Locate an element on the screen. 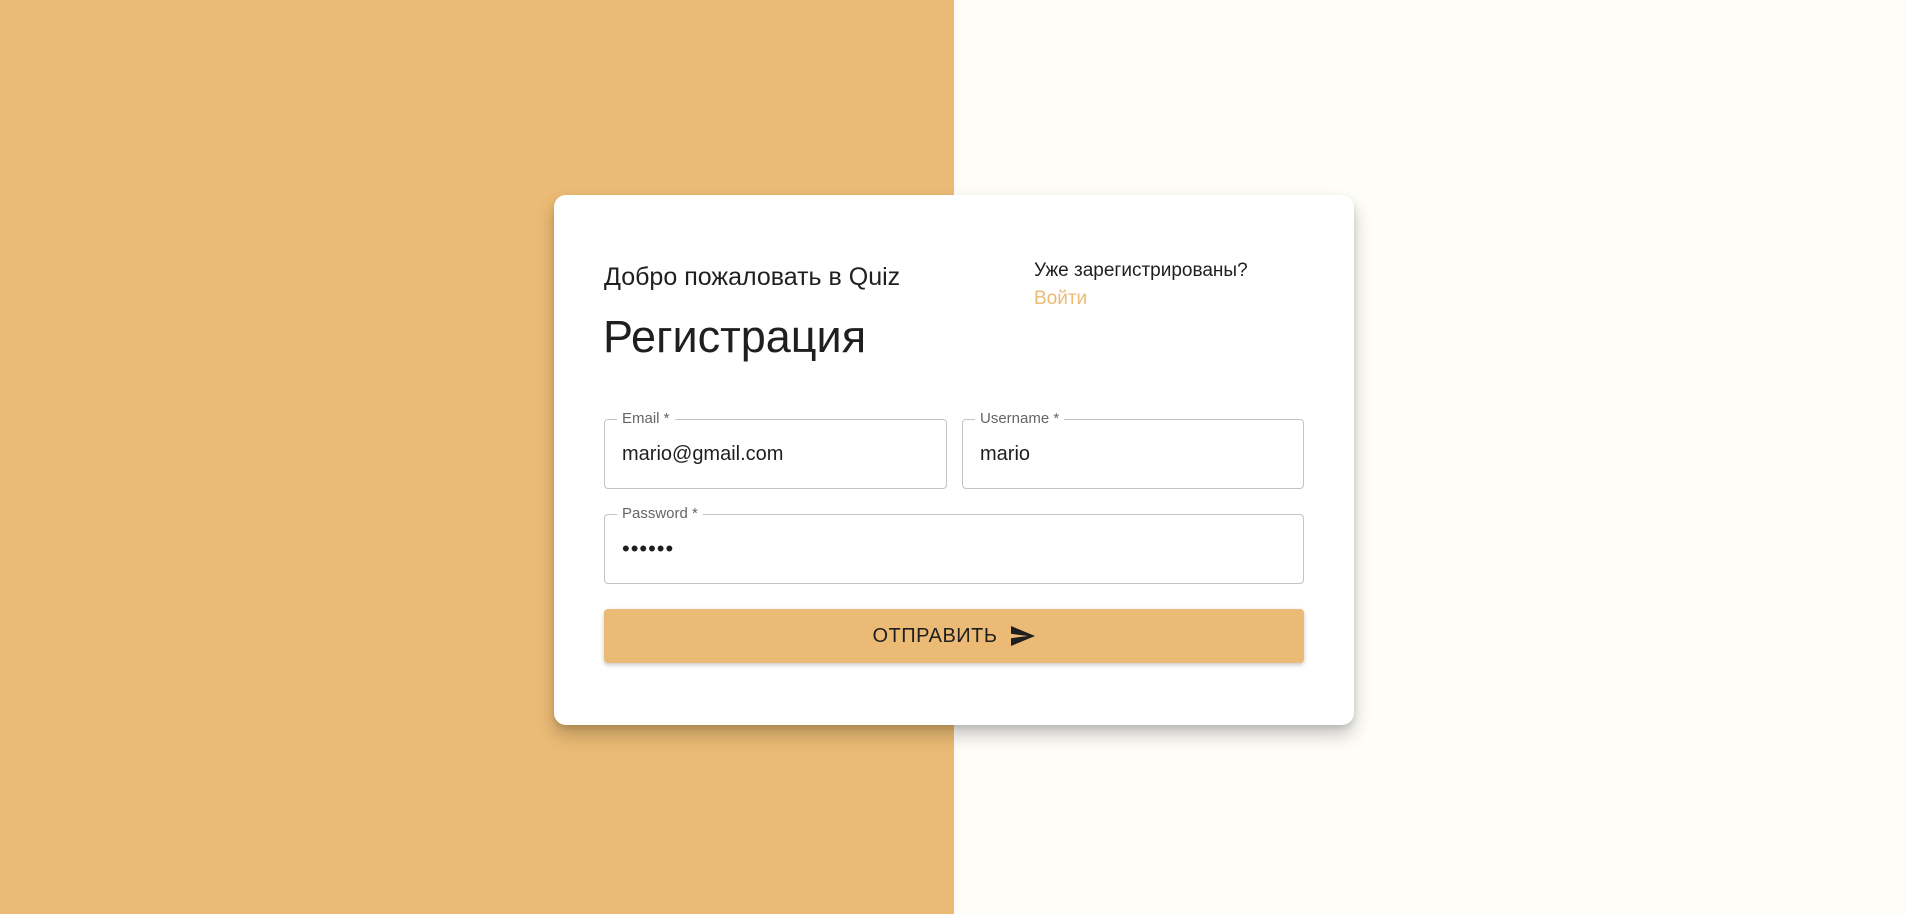 This screenshot has height=914, width=1906. already-registered-text: Уже зарегистрированы? is located at coordinates (1141, 270).